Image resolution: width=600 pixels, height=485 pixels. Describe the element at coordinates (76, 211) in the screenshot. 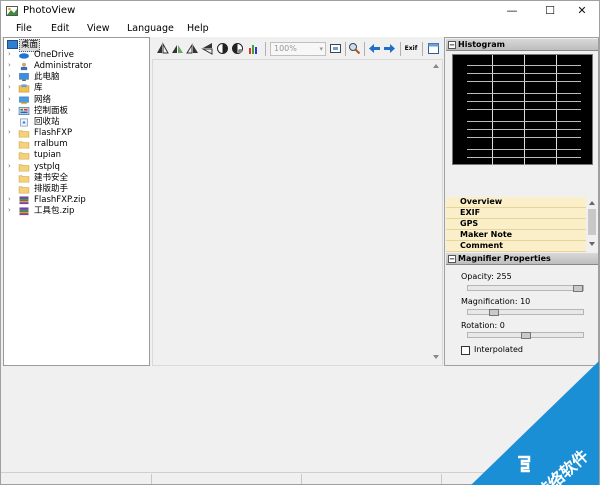

I see `tree-item: › 工具包.zip` at that location.